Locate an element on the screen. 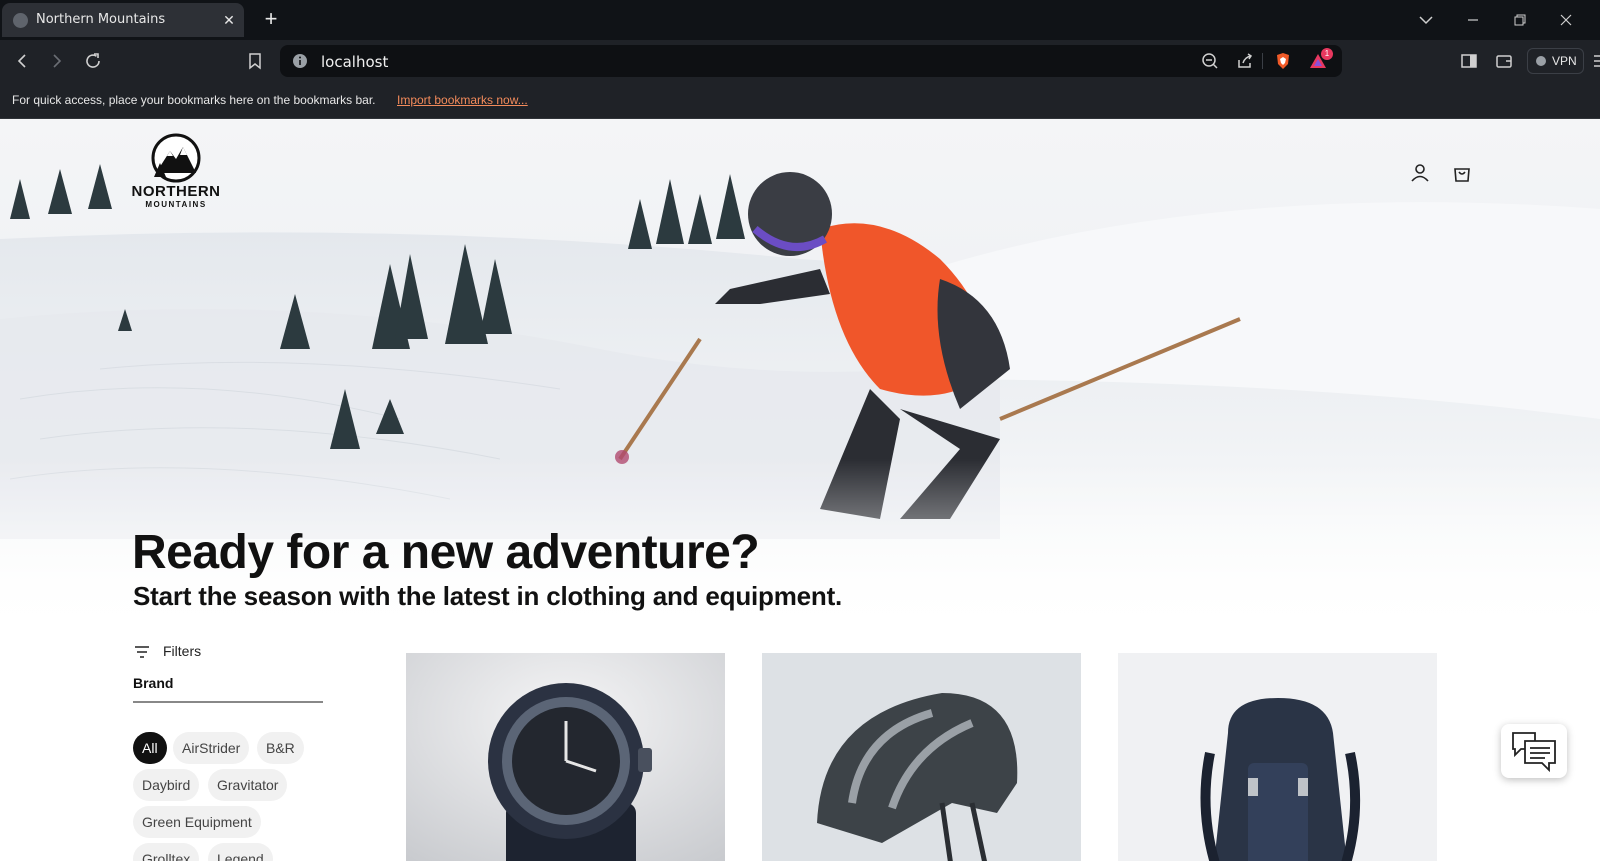  close-window-icon is located at coordinates (1566, 20).